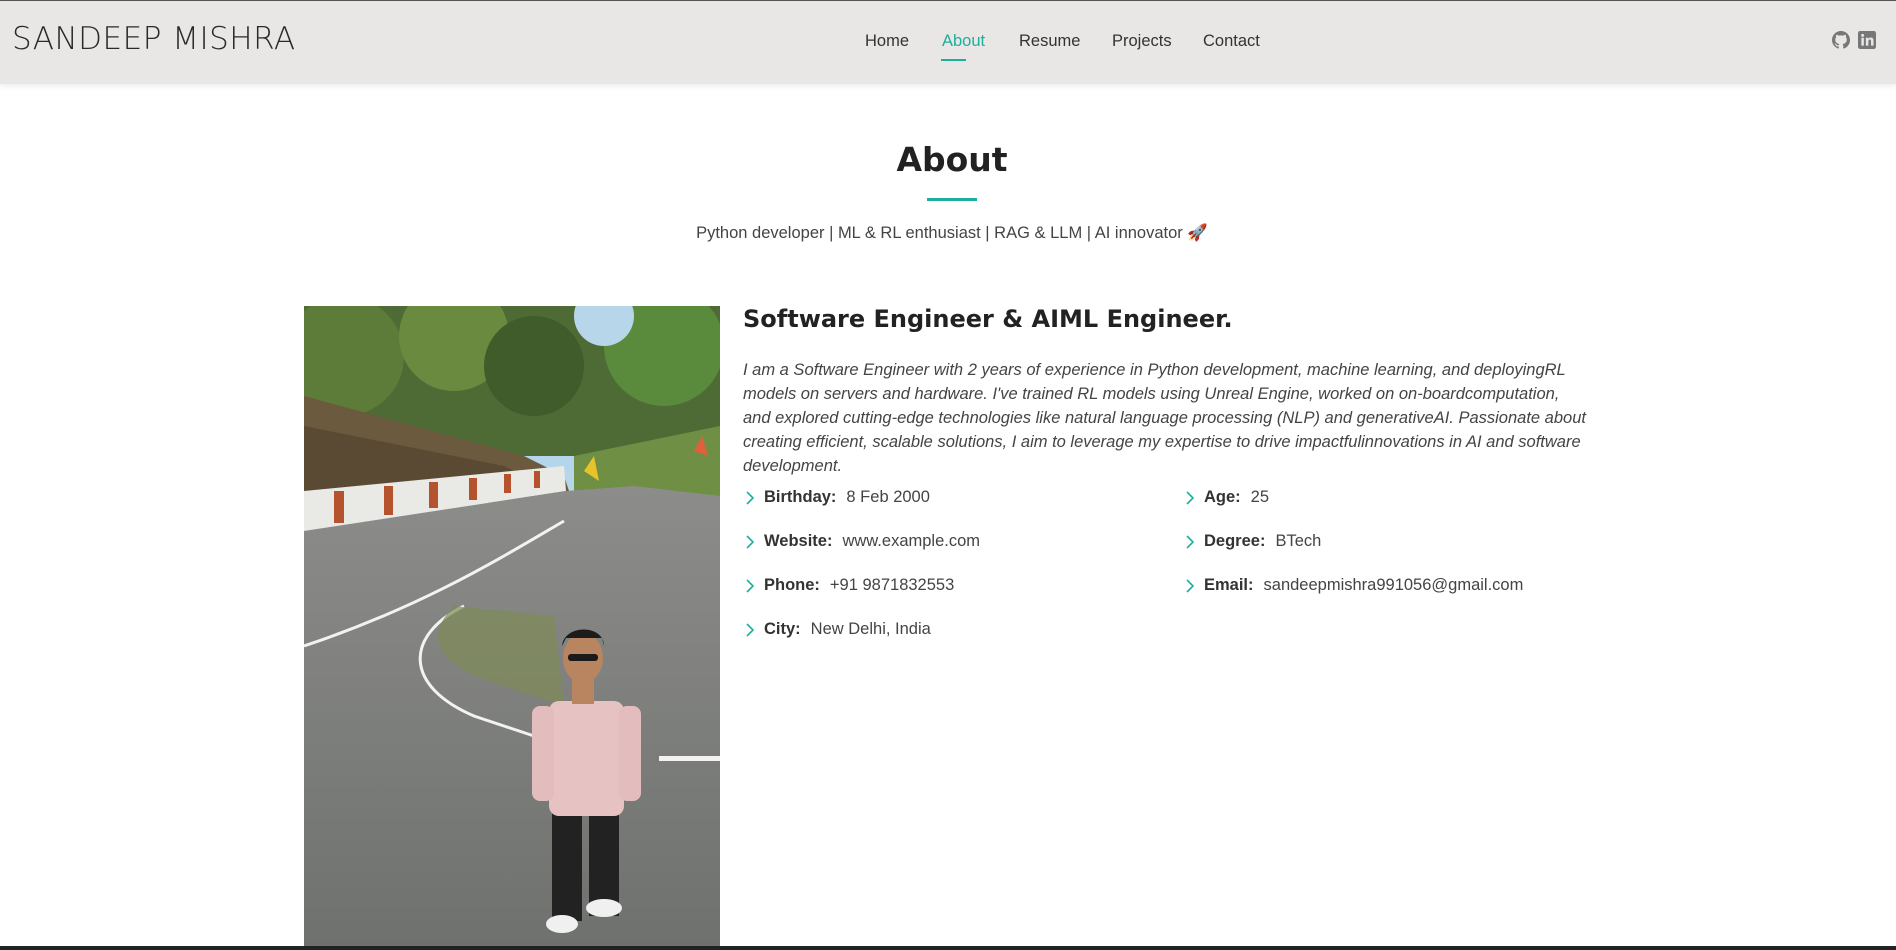 The width and height of the screenshot is (1896, 950). What do you see at coordinates (870, 629) in the screenshot?
I see `info-value: New Delhi, India` at bounding box center [870, 629].